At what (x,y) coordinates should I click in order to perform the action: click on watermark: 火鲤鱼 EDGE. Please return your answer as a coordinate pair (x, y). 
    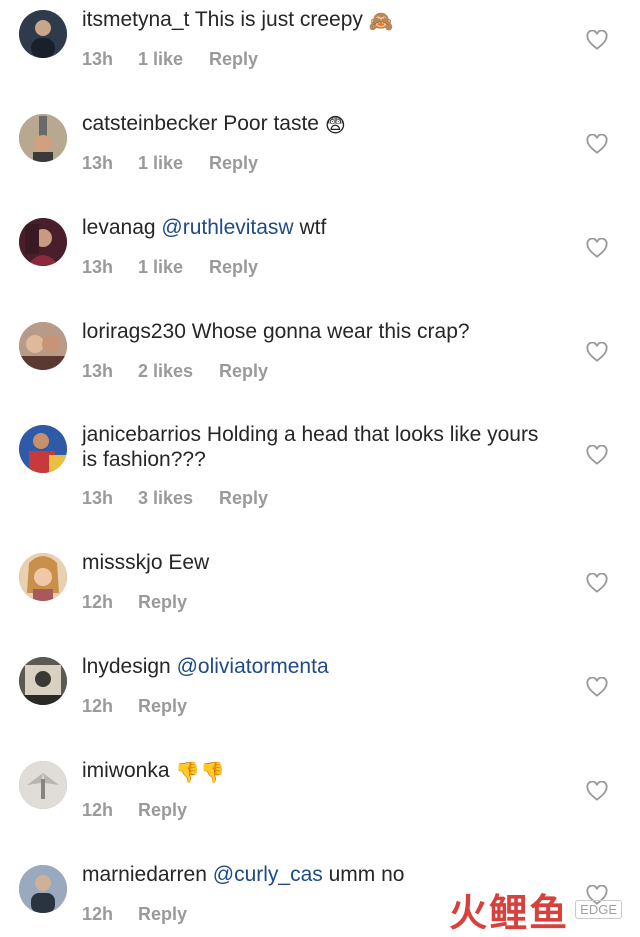
    Looking at the image, I should click on (535, 909).